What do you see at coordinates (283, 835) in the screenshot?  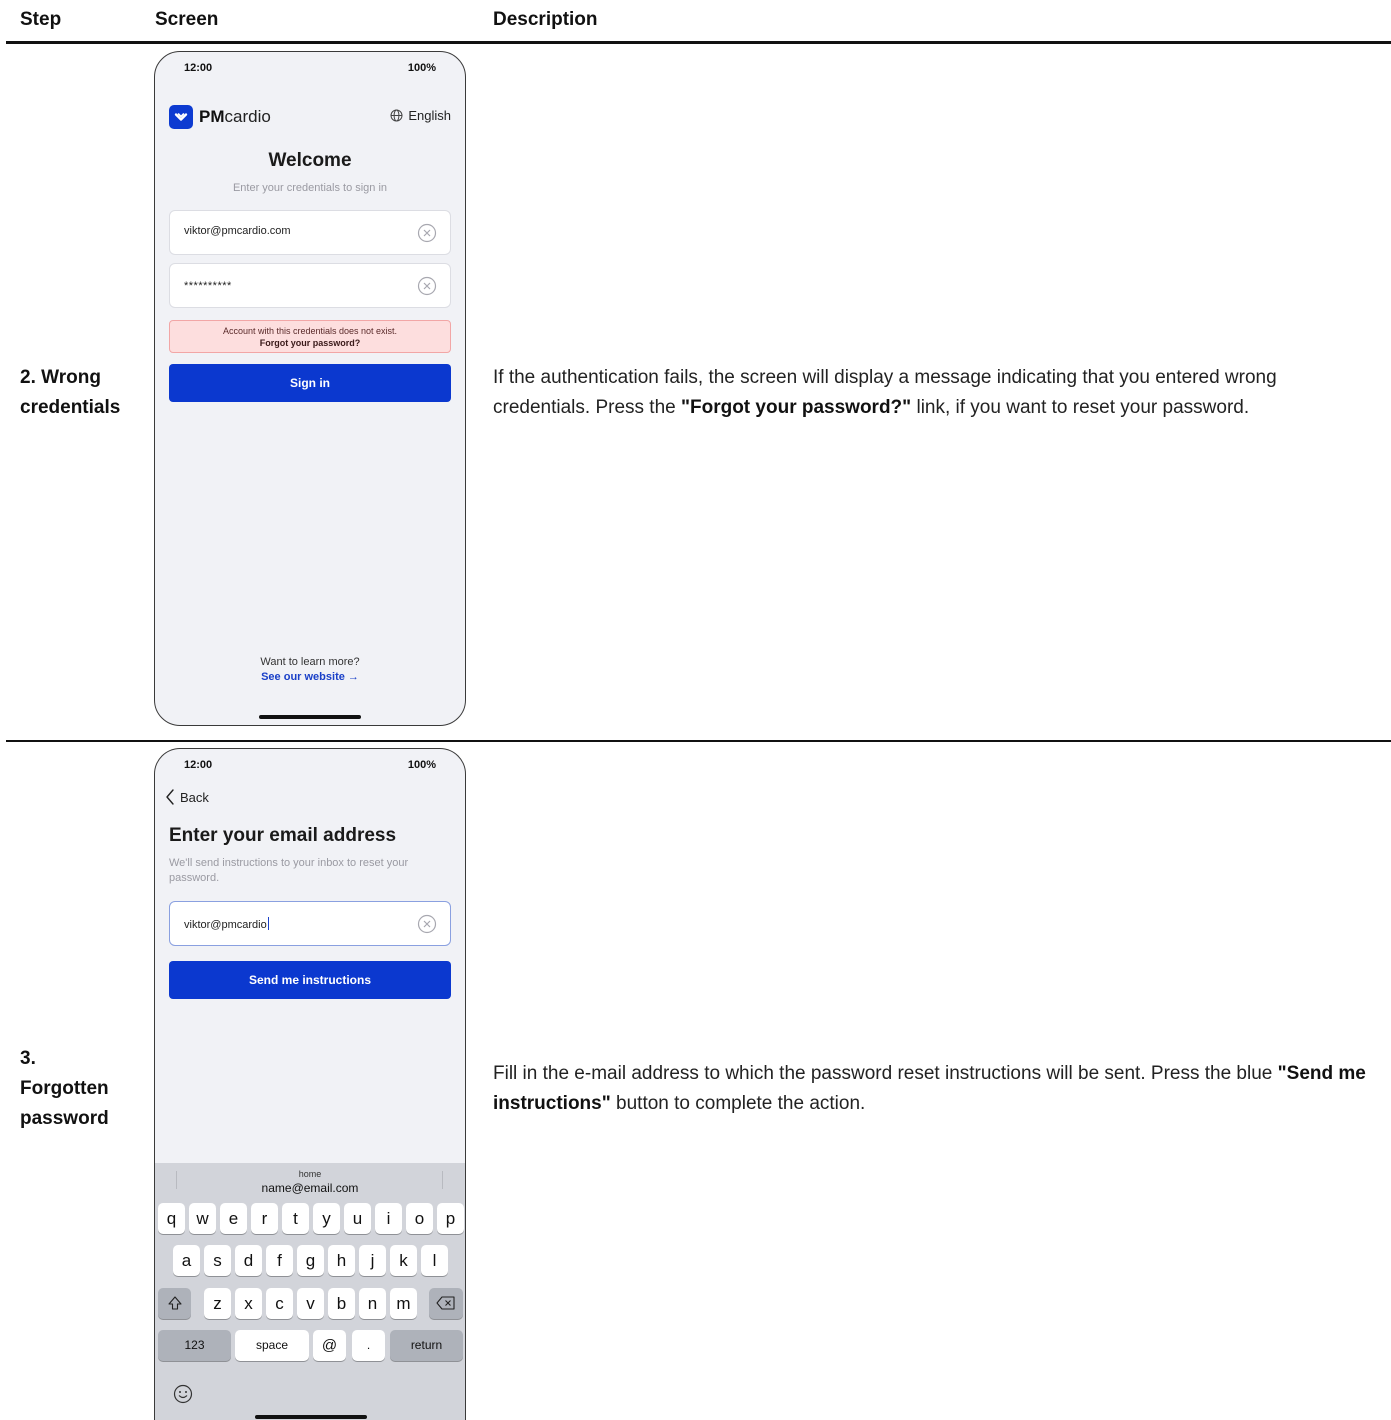 I see `page-title: Enter your email address` at bounding box center [283, 835].